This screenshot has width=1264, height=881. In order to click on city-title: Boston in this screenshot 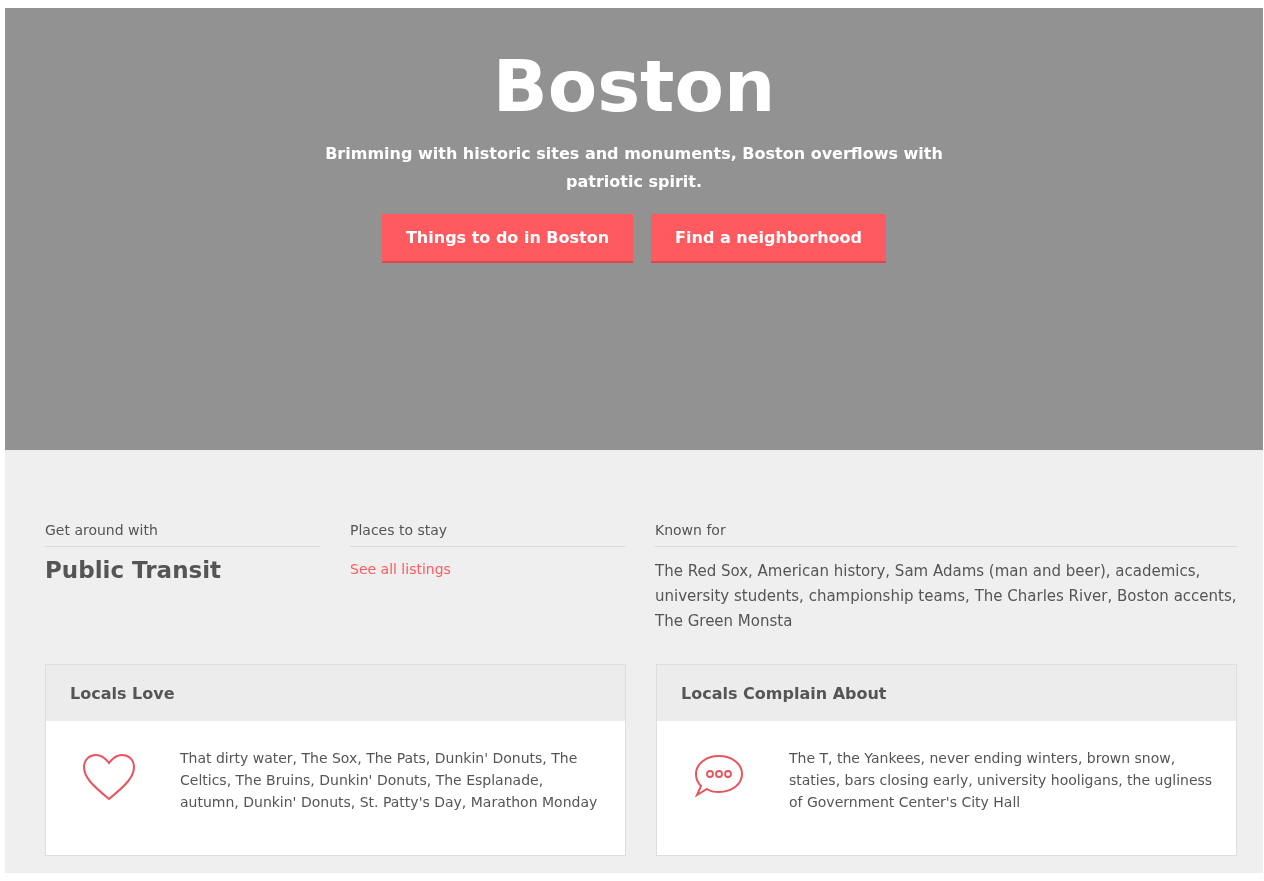, I will do `click(634, 86)`.